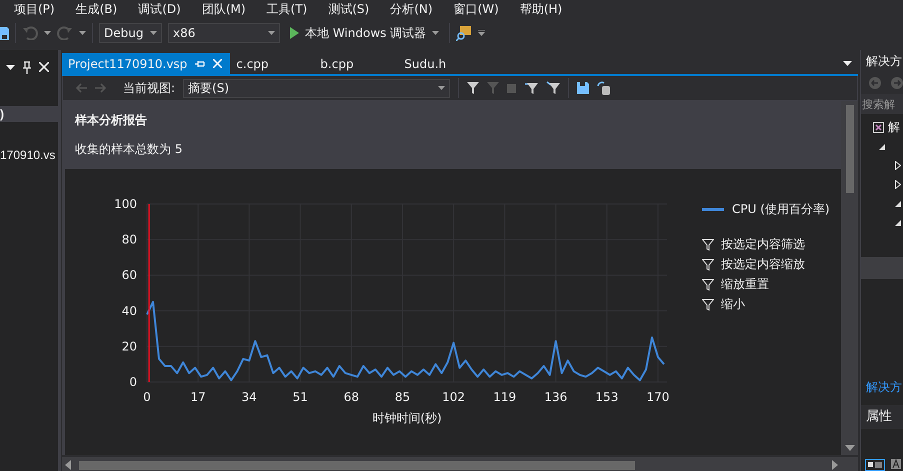 The image size is (903, 471). I want to click on start-debugger-button: 本地 Windows 调试器, so click(365, 33).